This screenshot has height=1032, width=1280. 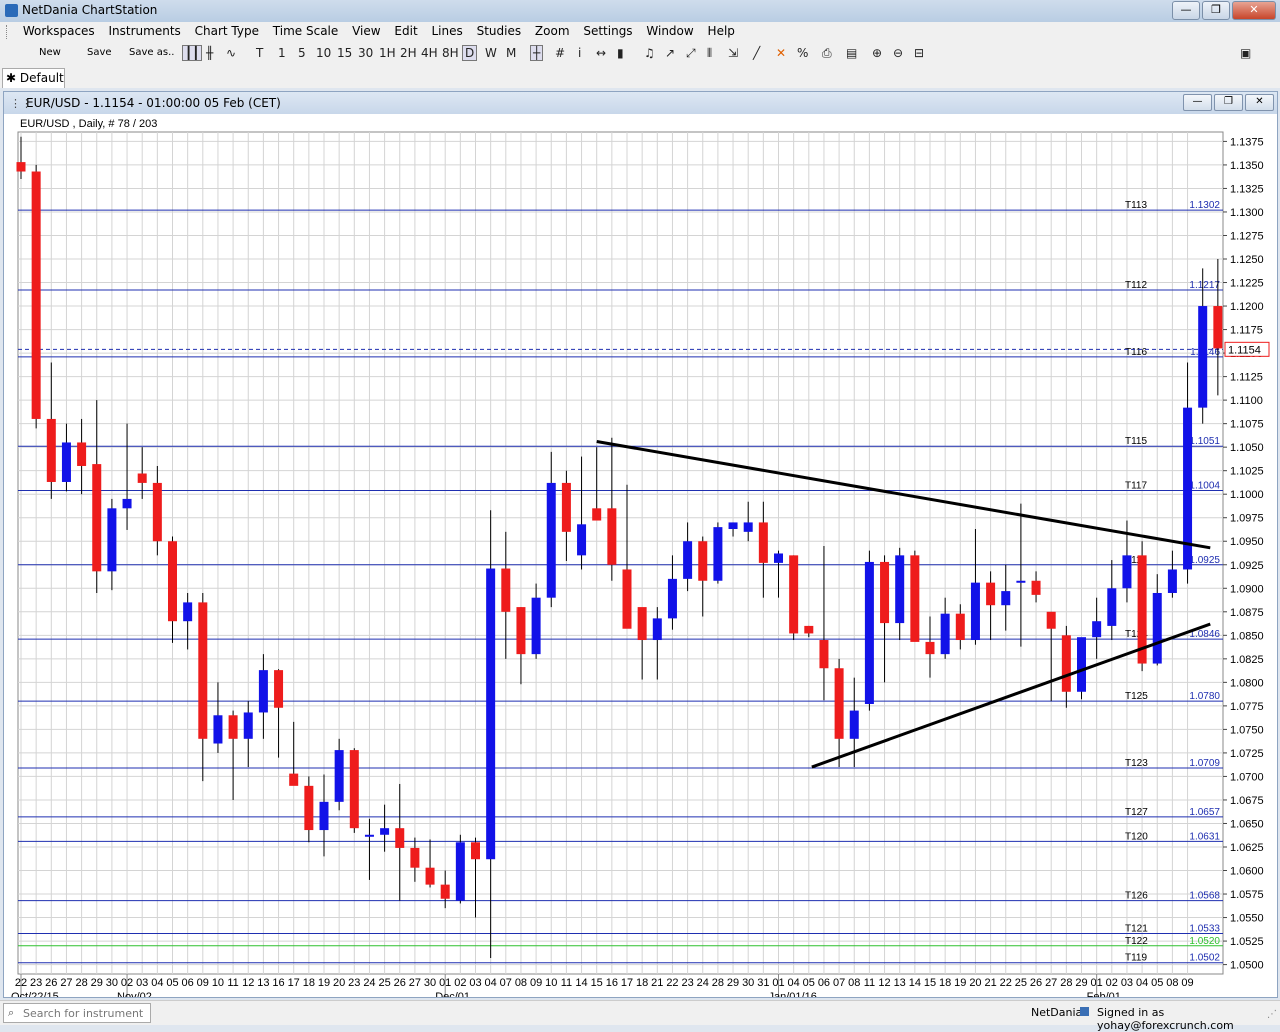 What do you see at coordinates (1259, 102) in the screenshot?
I see `chart-close-button: ✕` at bounding box center [1259, 102].